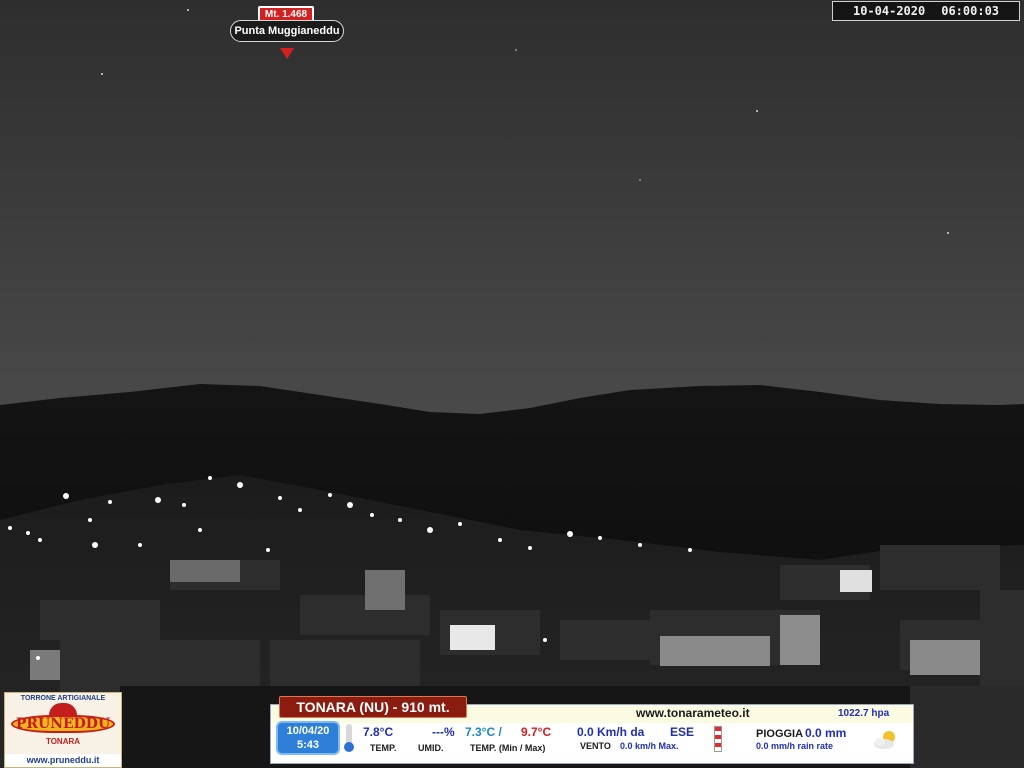  What do you see at coordinates (349, 738) in the screenshot?
I see `thermometer-icon` at bounding box center [349, 738].